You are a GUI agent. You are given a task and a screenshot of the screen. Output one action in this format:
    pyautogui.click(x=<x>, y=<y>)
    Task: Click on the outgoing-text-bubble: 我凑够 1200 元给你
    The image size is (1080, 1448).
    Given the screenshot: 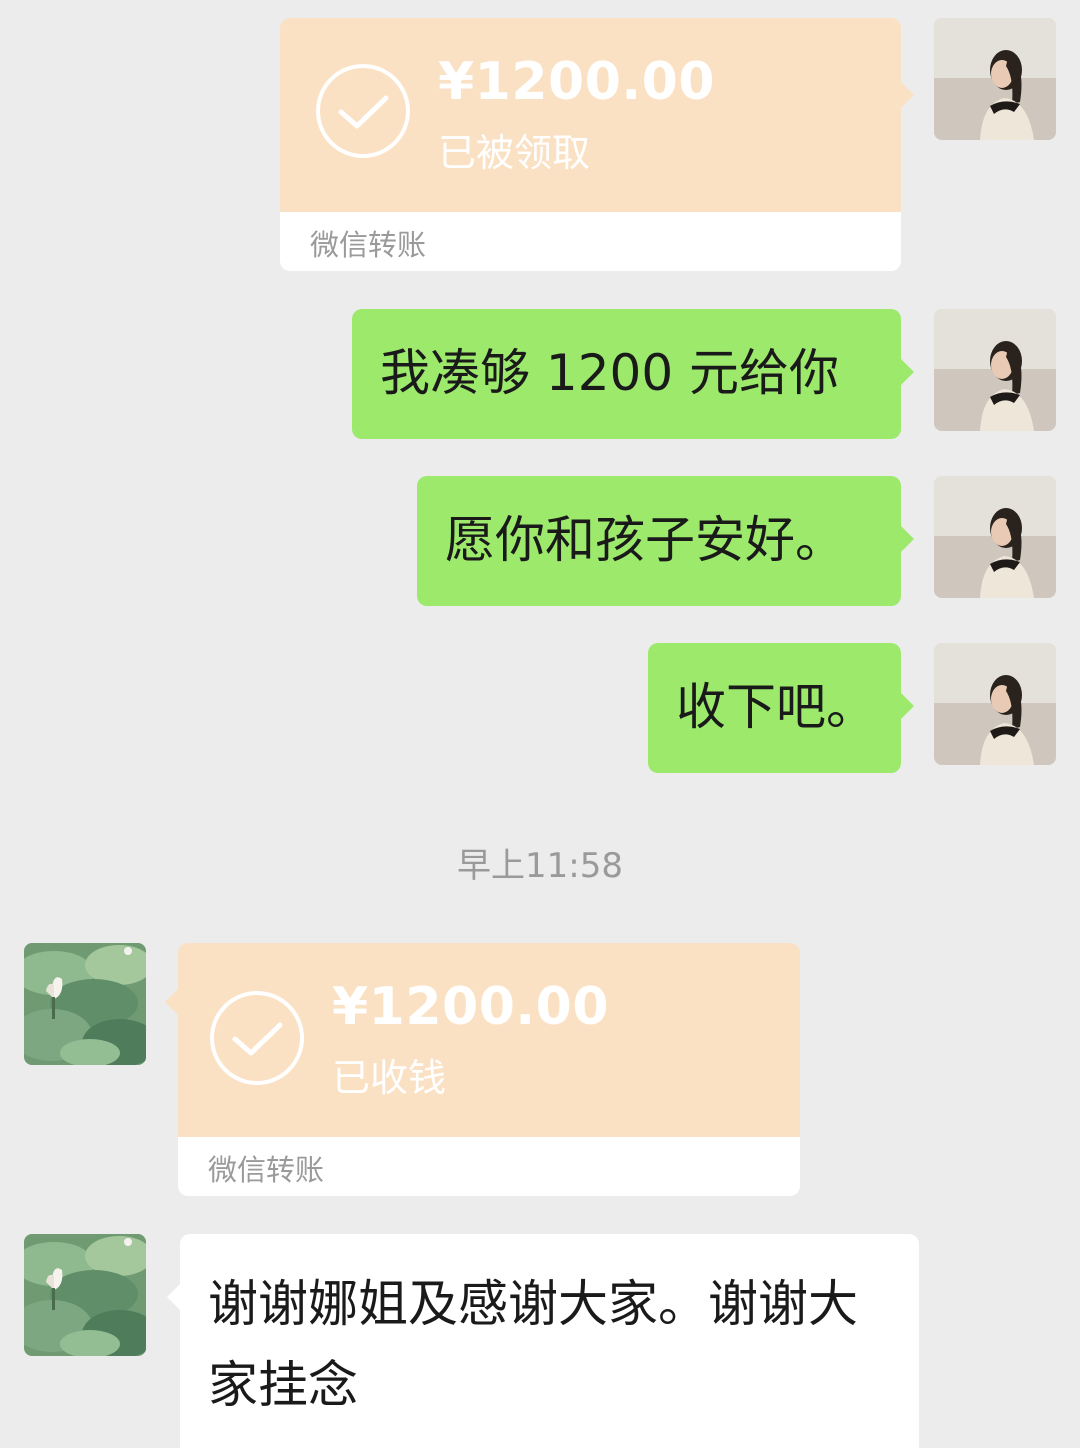 What is the action you would take?
    pyautogui.click(x=633, y=374)
    